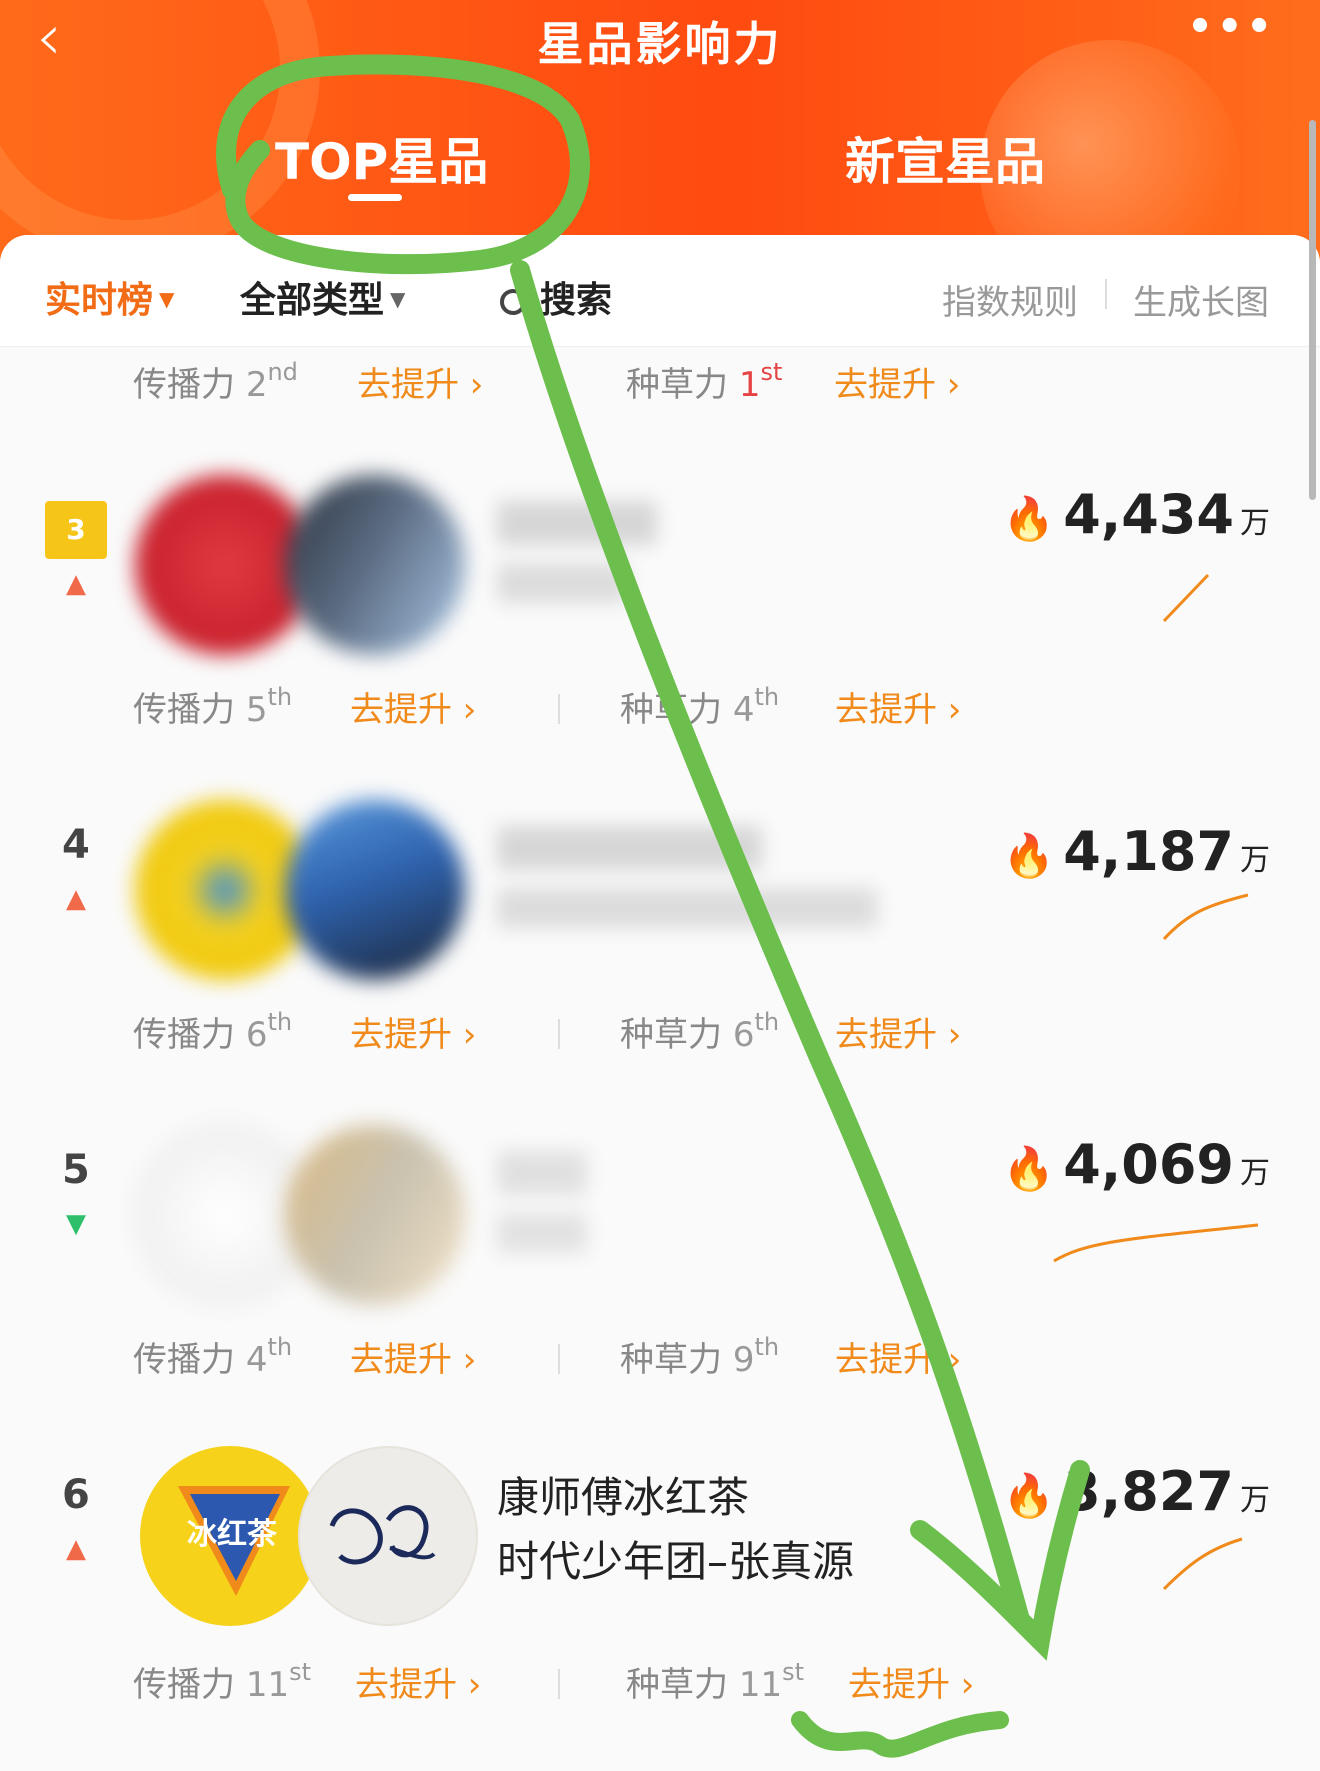 The height and width of the screenshot is (1771, 1320). I want to click on more-icon: •••, so click(1231, 27).